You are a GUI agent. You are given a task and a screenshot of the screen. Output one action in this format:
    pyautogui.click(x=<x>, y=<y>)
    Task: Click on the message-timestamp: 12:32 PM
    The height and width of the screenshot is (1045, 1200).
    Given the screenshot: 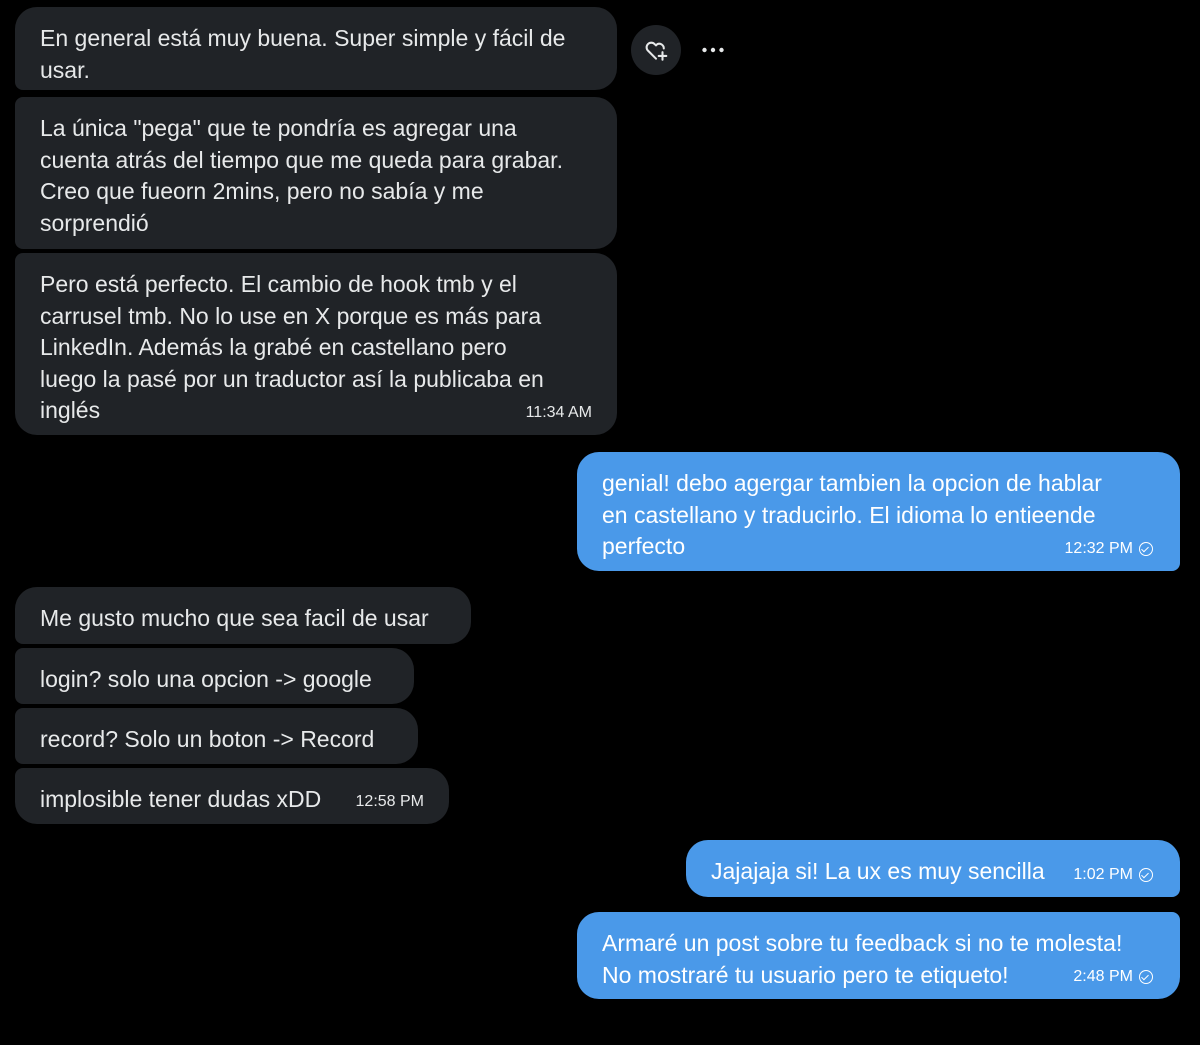 What is the action you would take?
    pyautogui.click(x=1109, y=549)
    